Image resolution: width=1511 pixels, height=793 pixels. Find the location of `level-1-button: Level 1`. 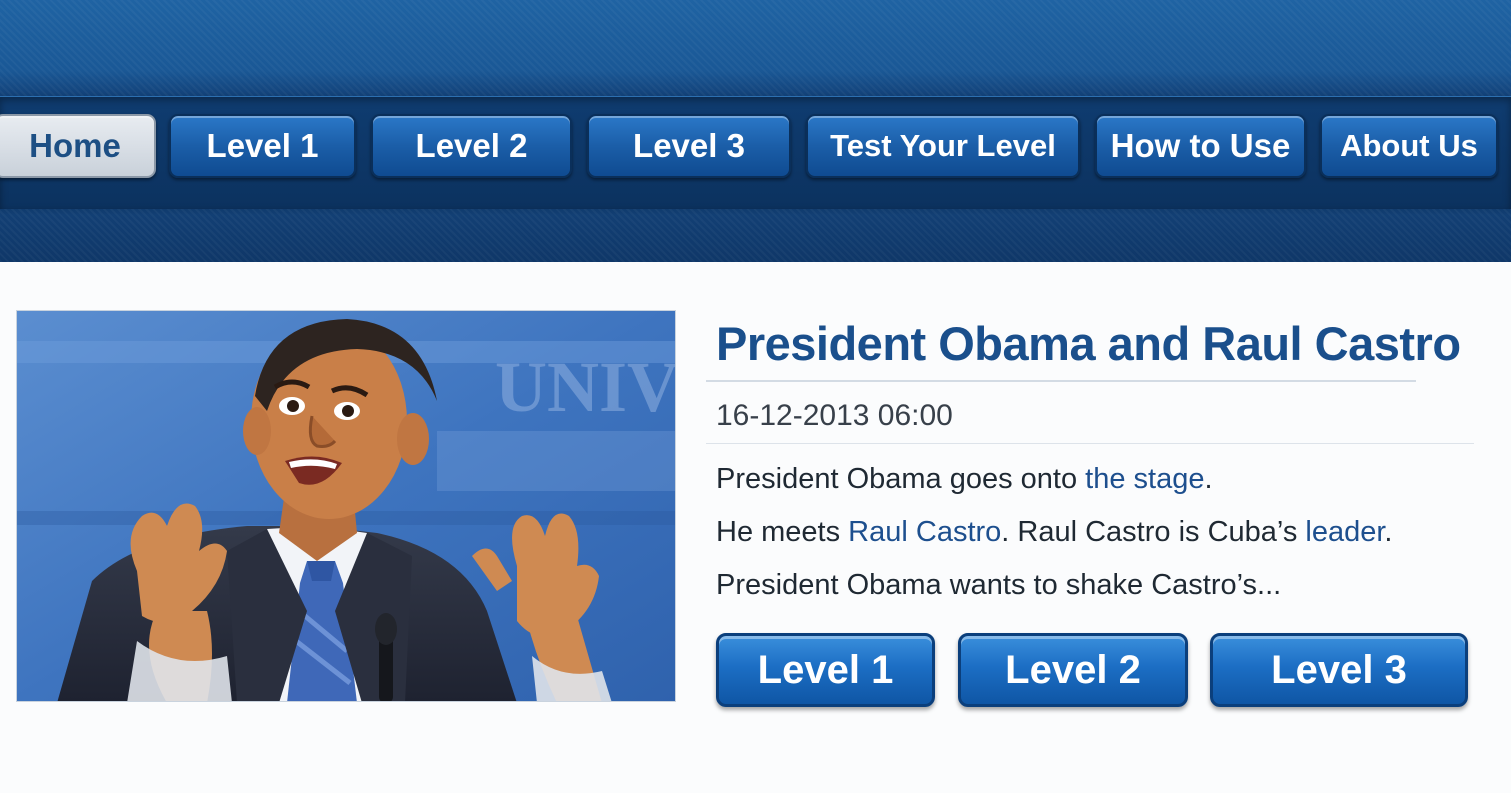

level-1-button: Level 1 is located at coordinates (825, 670).